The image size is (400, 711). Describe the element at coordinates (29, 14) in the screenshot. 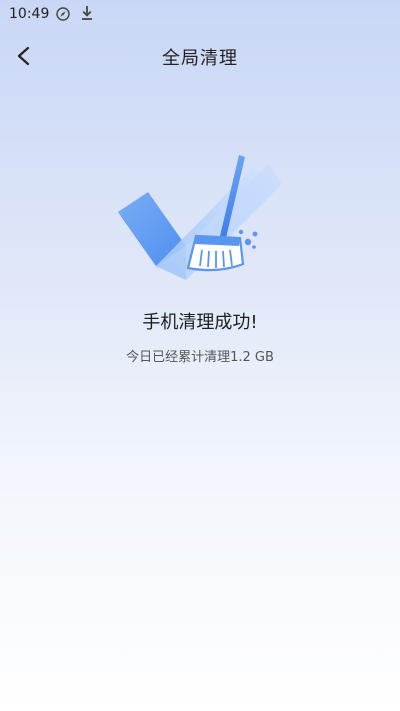

I see `status-time: 10:49` at that location.